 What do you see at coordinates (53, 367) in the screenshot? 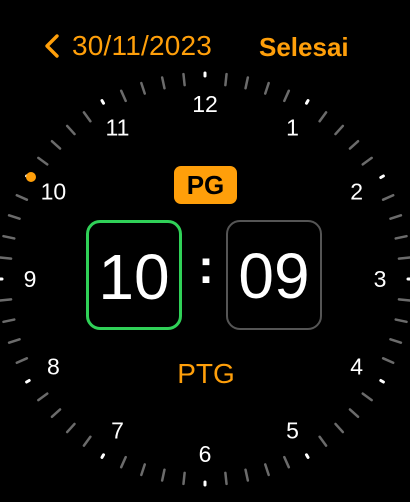
I see `hour-number-8: 8` at bounding box center [53, 367].